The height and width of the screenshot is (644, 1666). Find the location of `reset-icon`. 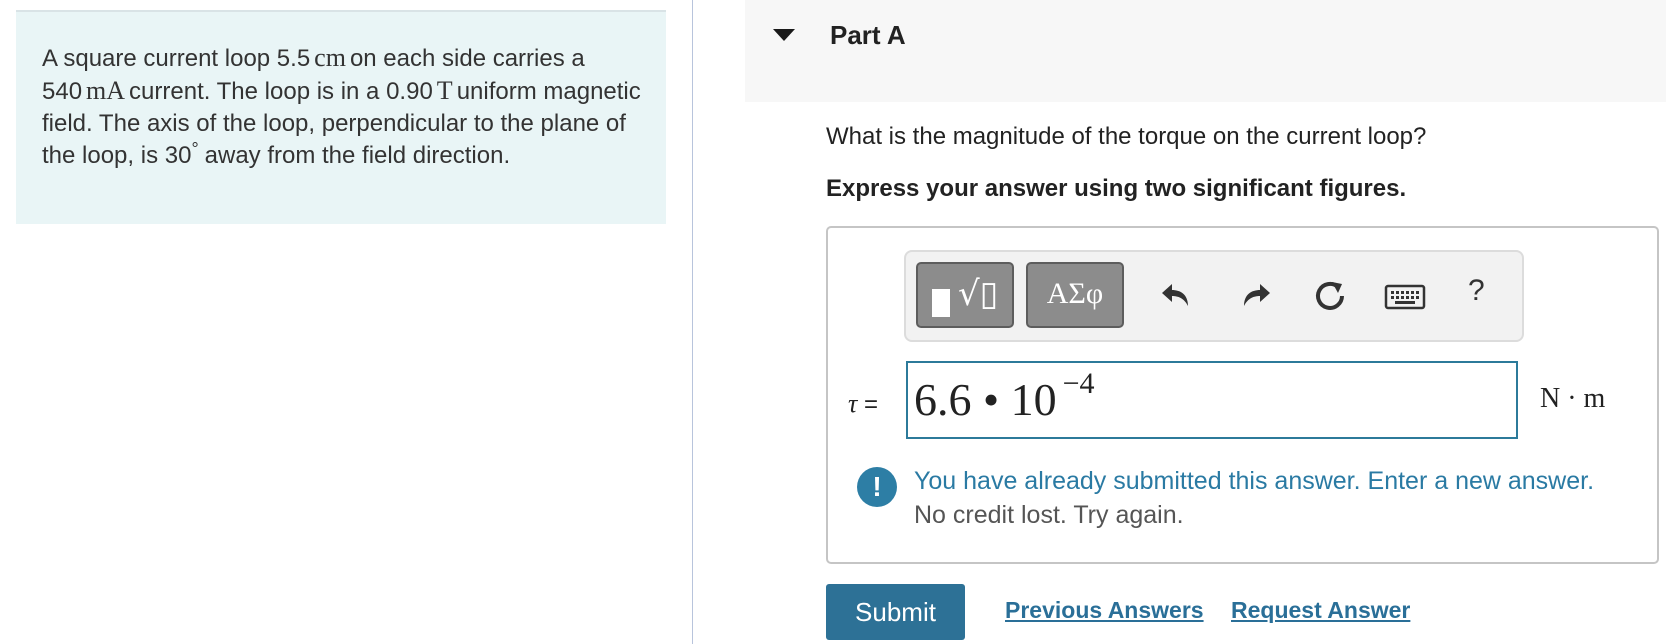

reset-icon is located at coordinates (1330, 296).